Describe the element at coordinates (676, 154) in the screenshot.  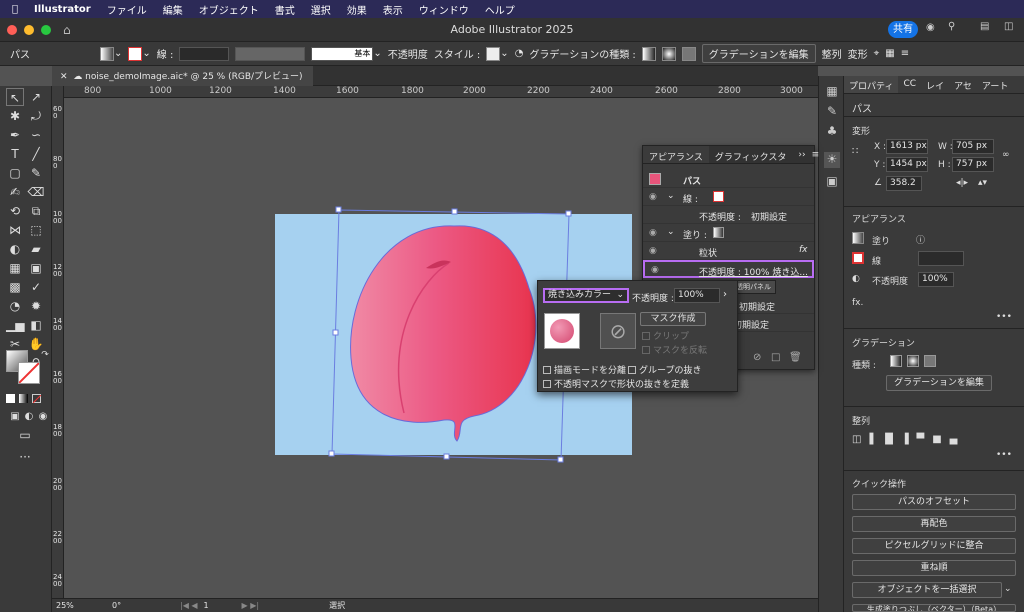
I see `tab-appearance: アピアランス` at that location.